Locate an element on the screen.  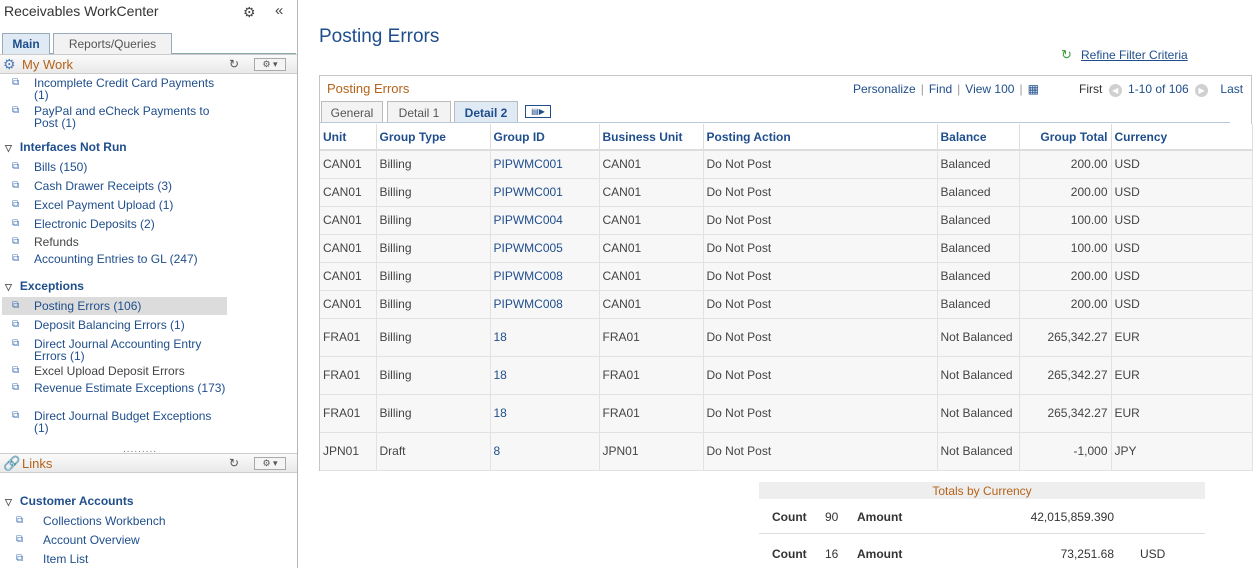
group-interfaces: ▽ Interfaces Not Run is located at coordinates (66, 147).